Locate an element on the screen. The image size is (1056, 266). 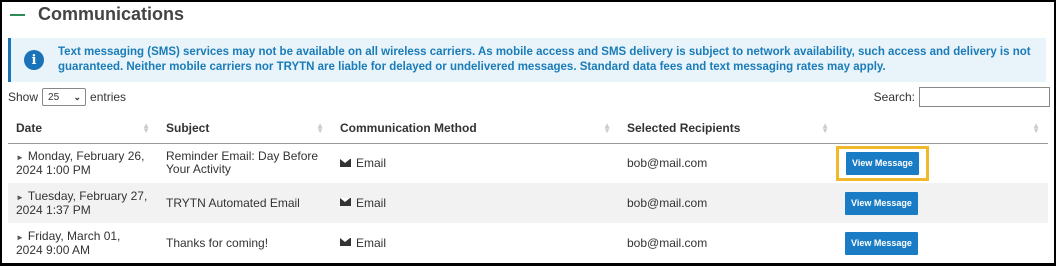
search-input is located at coordinates (984, 97).